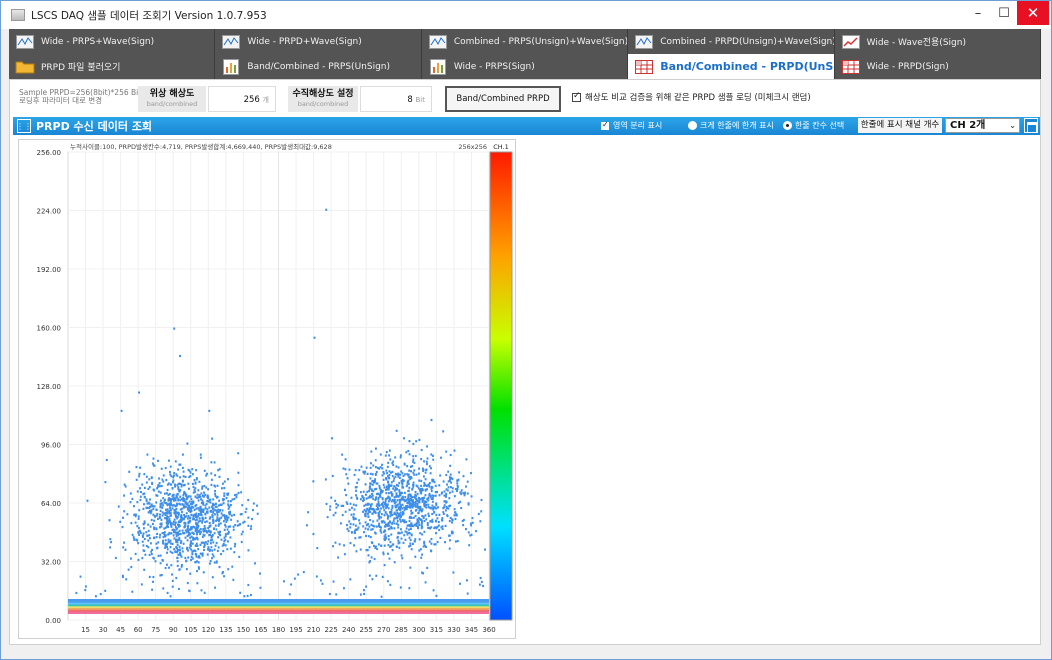 The height and width of the screenshot is (660, 1052). What do you see at coordinates (691, 97) in the screenshot?
I see `compare-checkbox: 해상도 비교 검증을 위해 같은 PRPD 샘플 로딩 (미체크시 랜덤)` at bounding box center [691, 97].